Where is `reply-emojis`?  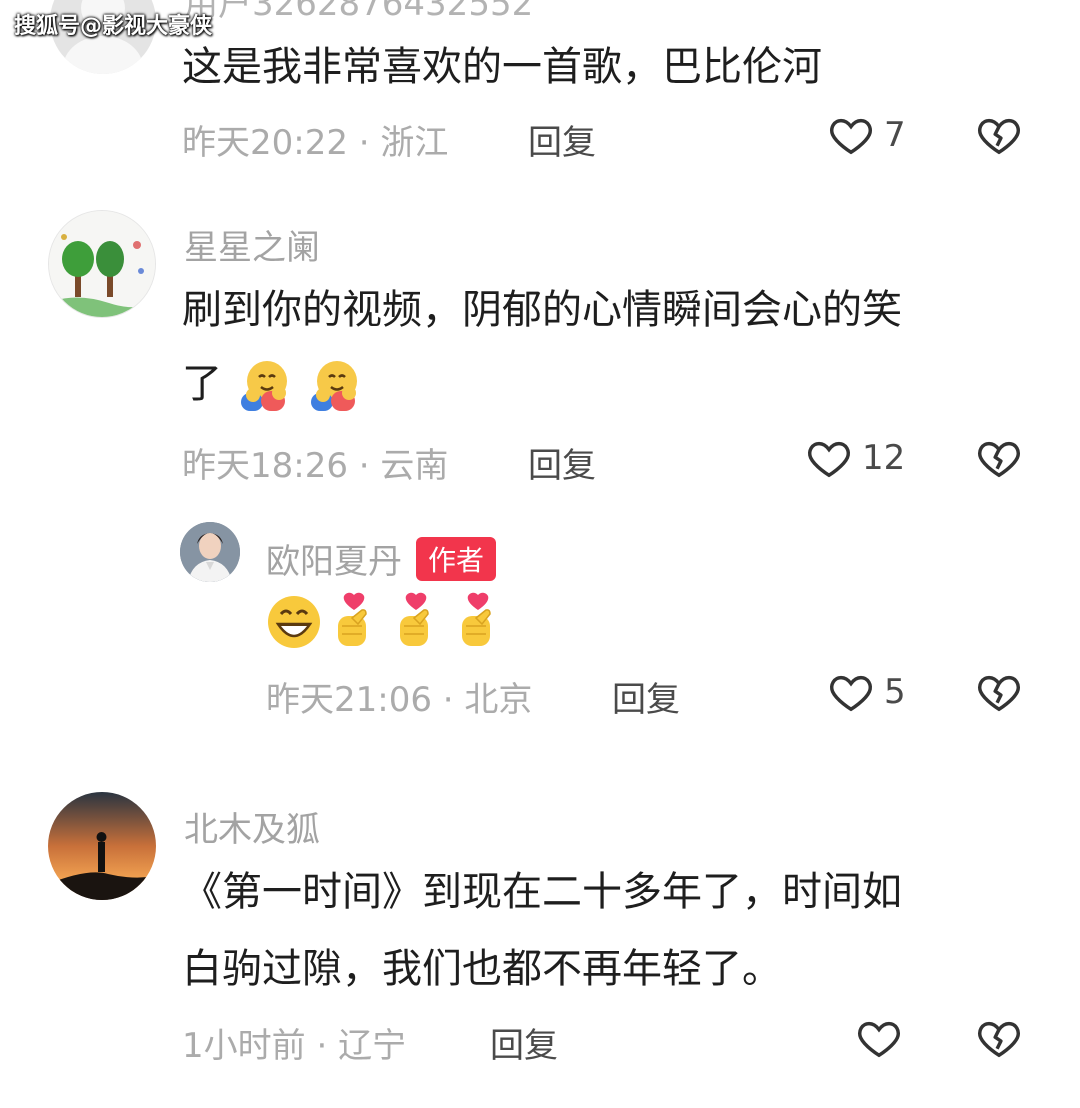 reply-emojis is located at coordinates (387, 622).